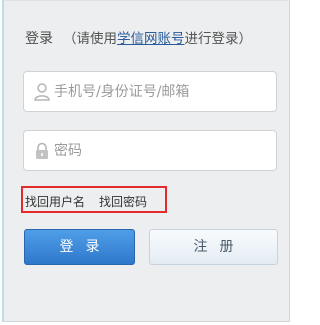 The width and height of the screenshot is (320, 325). I want to click on user-icon, so click(42, 92).